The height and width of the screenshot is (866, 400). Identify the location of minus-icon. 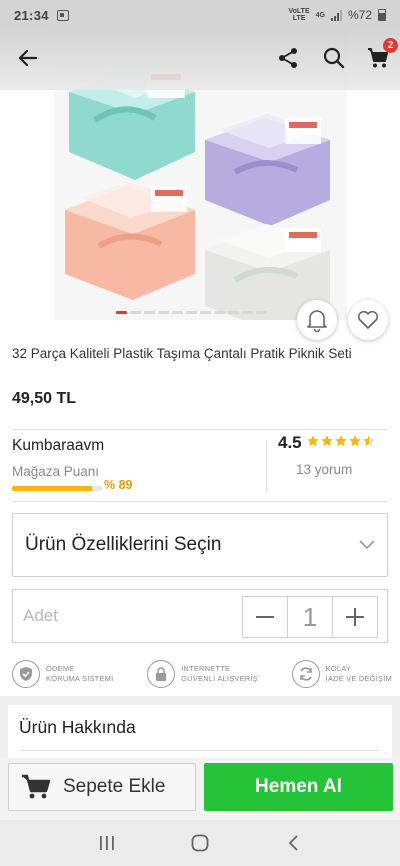
(265, 617).